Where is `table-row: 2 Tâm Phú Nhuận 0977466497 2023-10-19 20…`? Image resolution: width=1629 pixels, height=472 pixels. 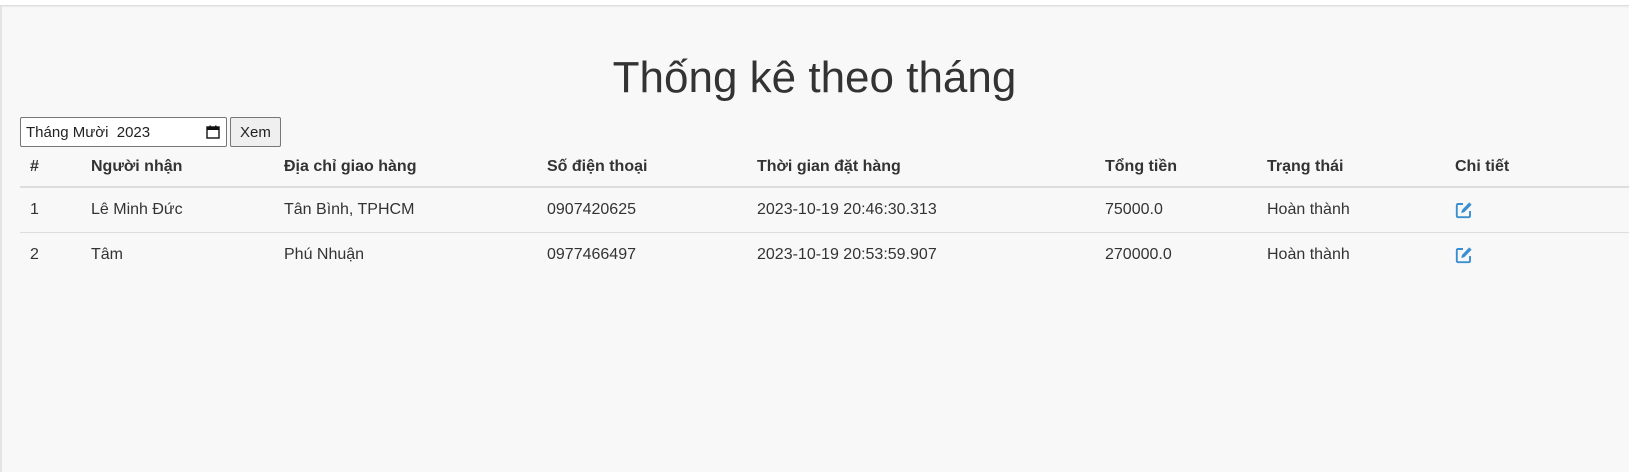 table-row: 2 Tâm Phú Nhuận 0977466497 2023-10-19 20… is located at coordinates (824, 255).